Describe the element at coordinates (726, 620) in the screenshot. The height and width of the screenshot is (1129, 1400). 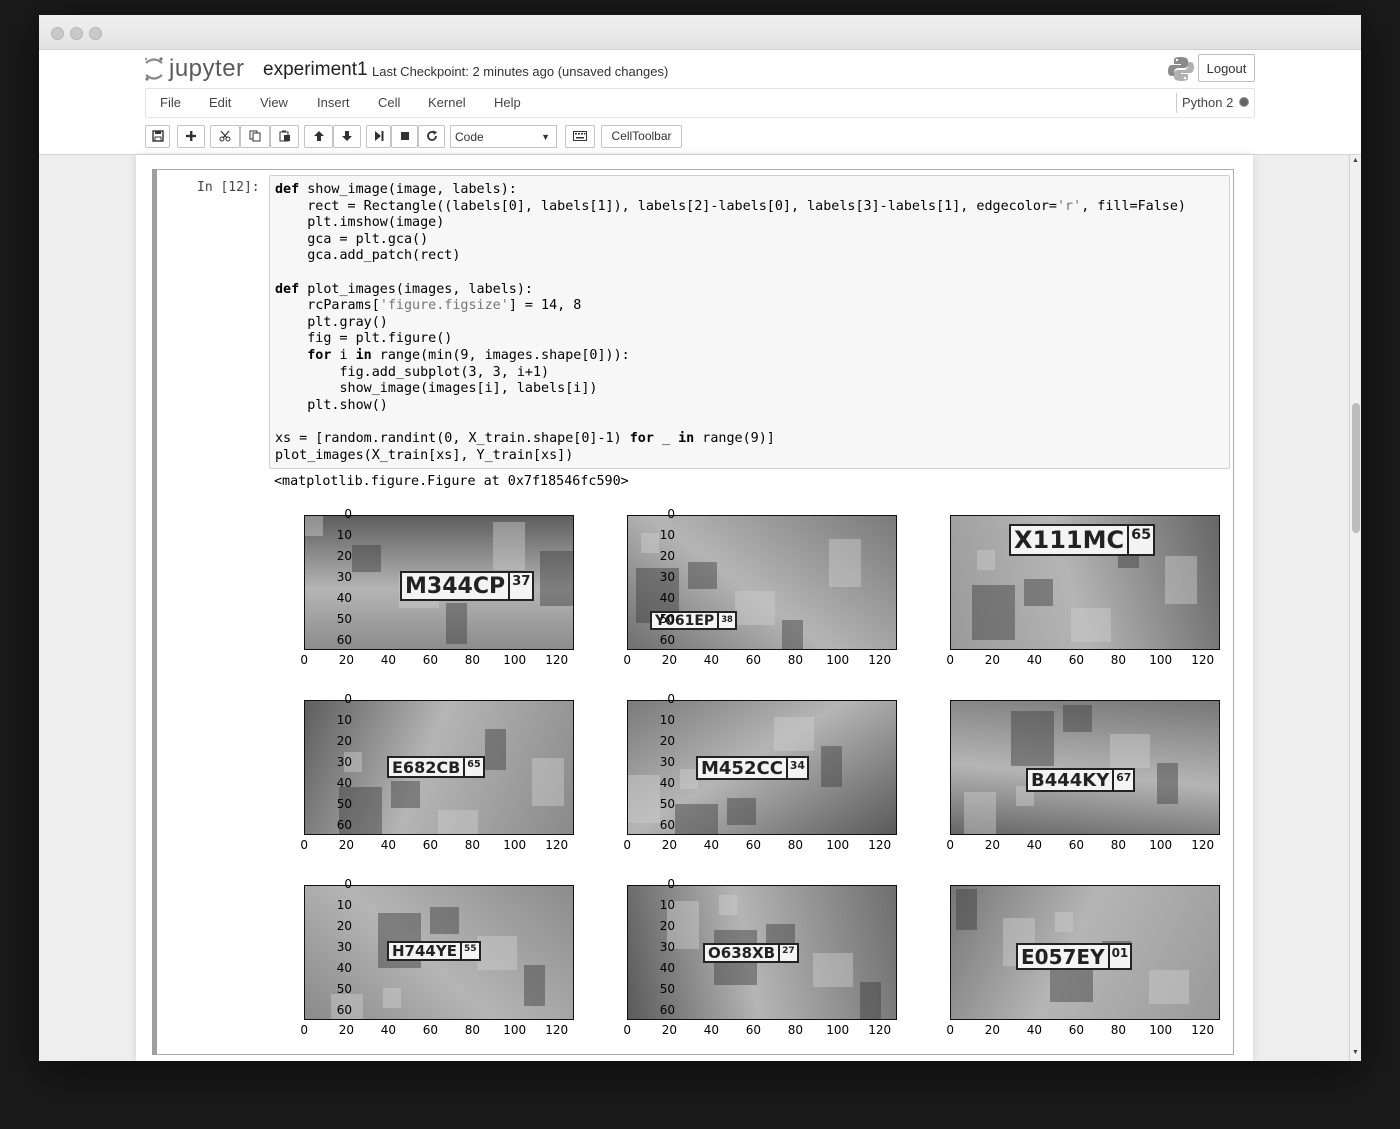
I see `plate-region: 38` at that location.